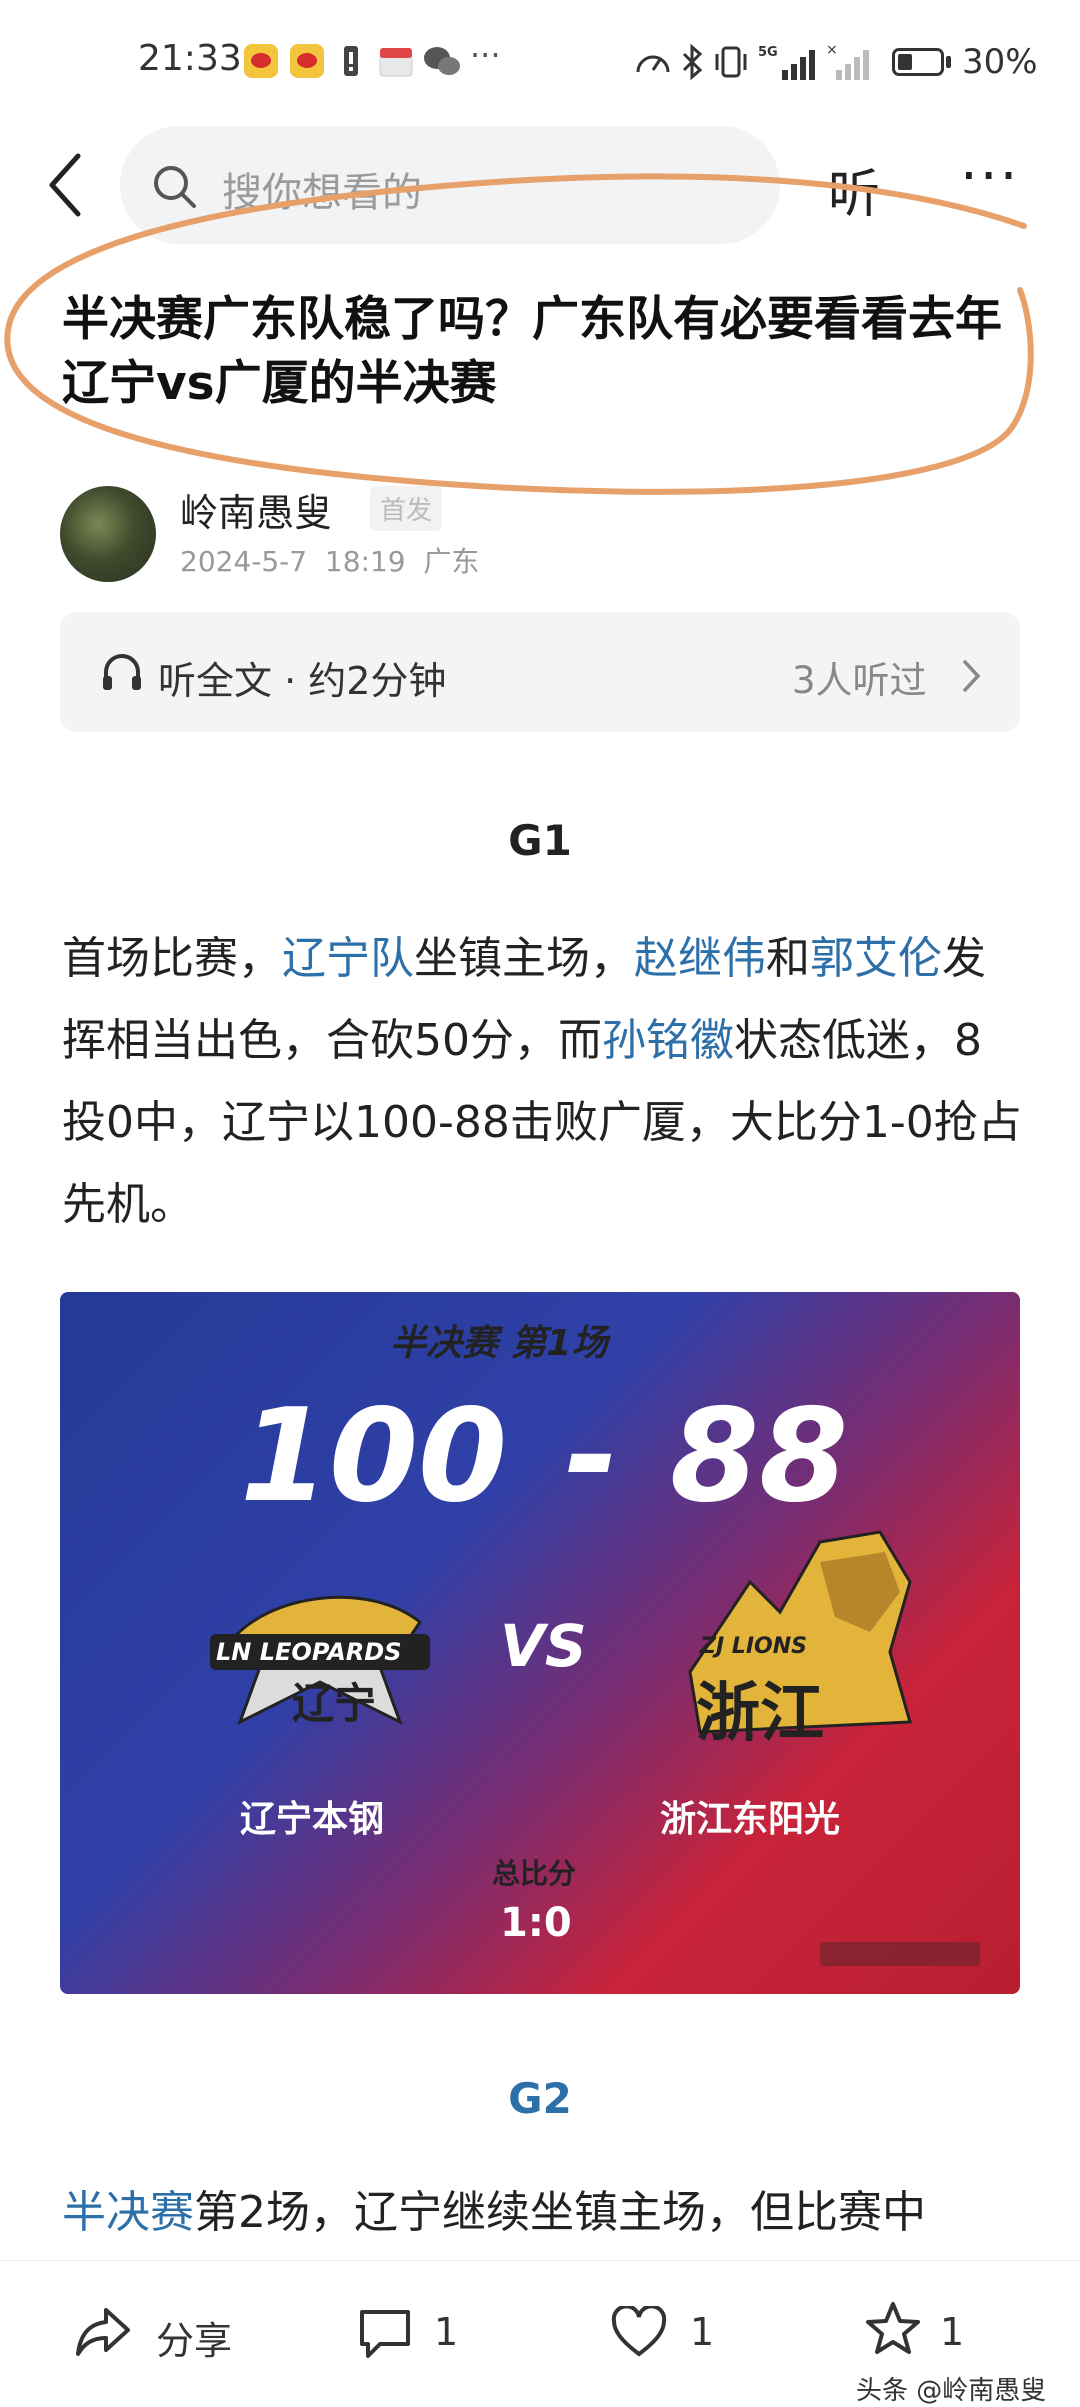 This screenshot has width=1080, height=2407. What do you see at coordinates (302, 681) in the screenshot?
I see `listen-full-text-label: 听全文 · 约2分钟` at bounding box center [302, 681].